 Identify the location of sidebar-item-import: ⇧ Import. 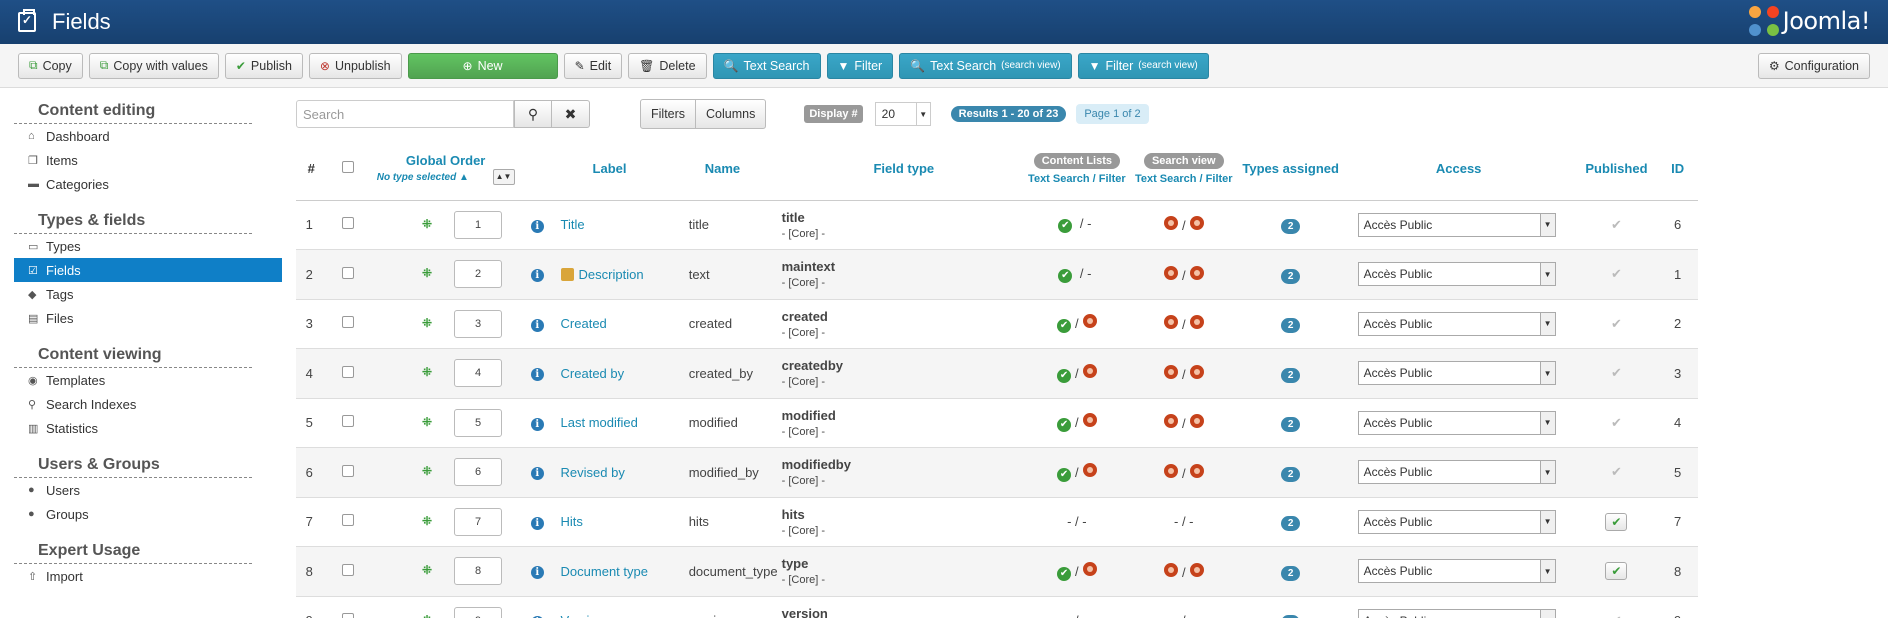
(148, 576).